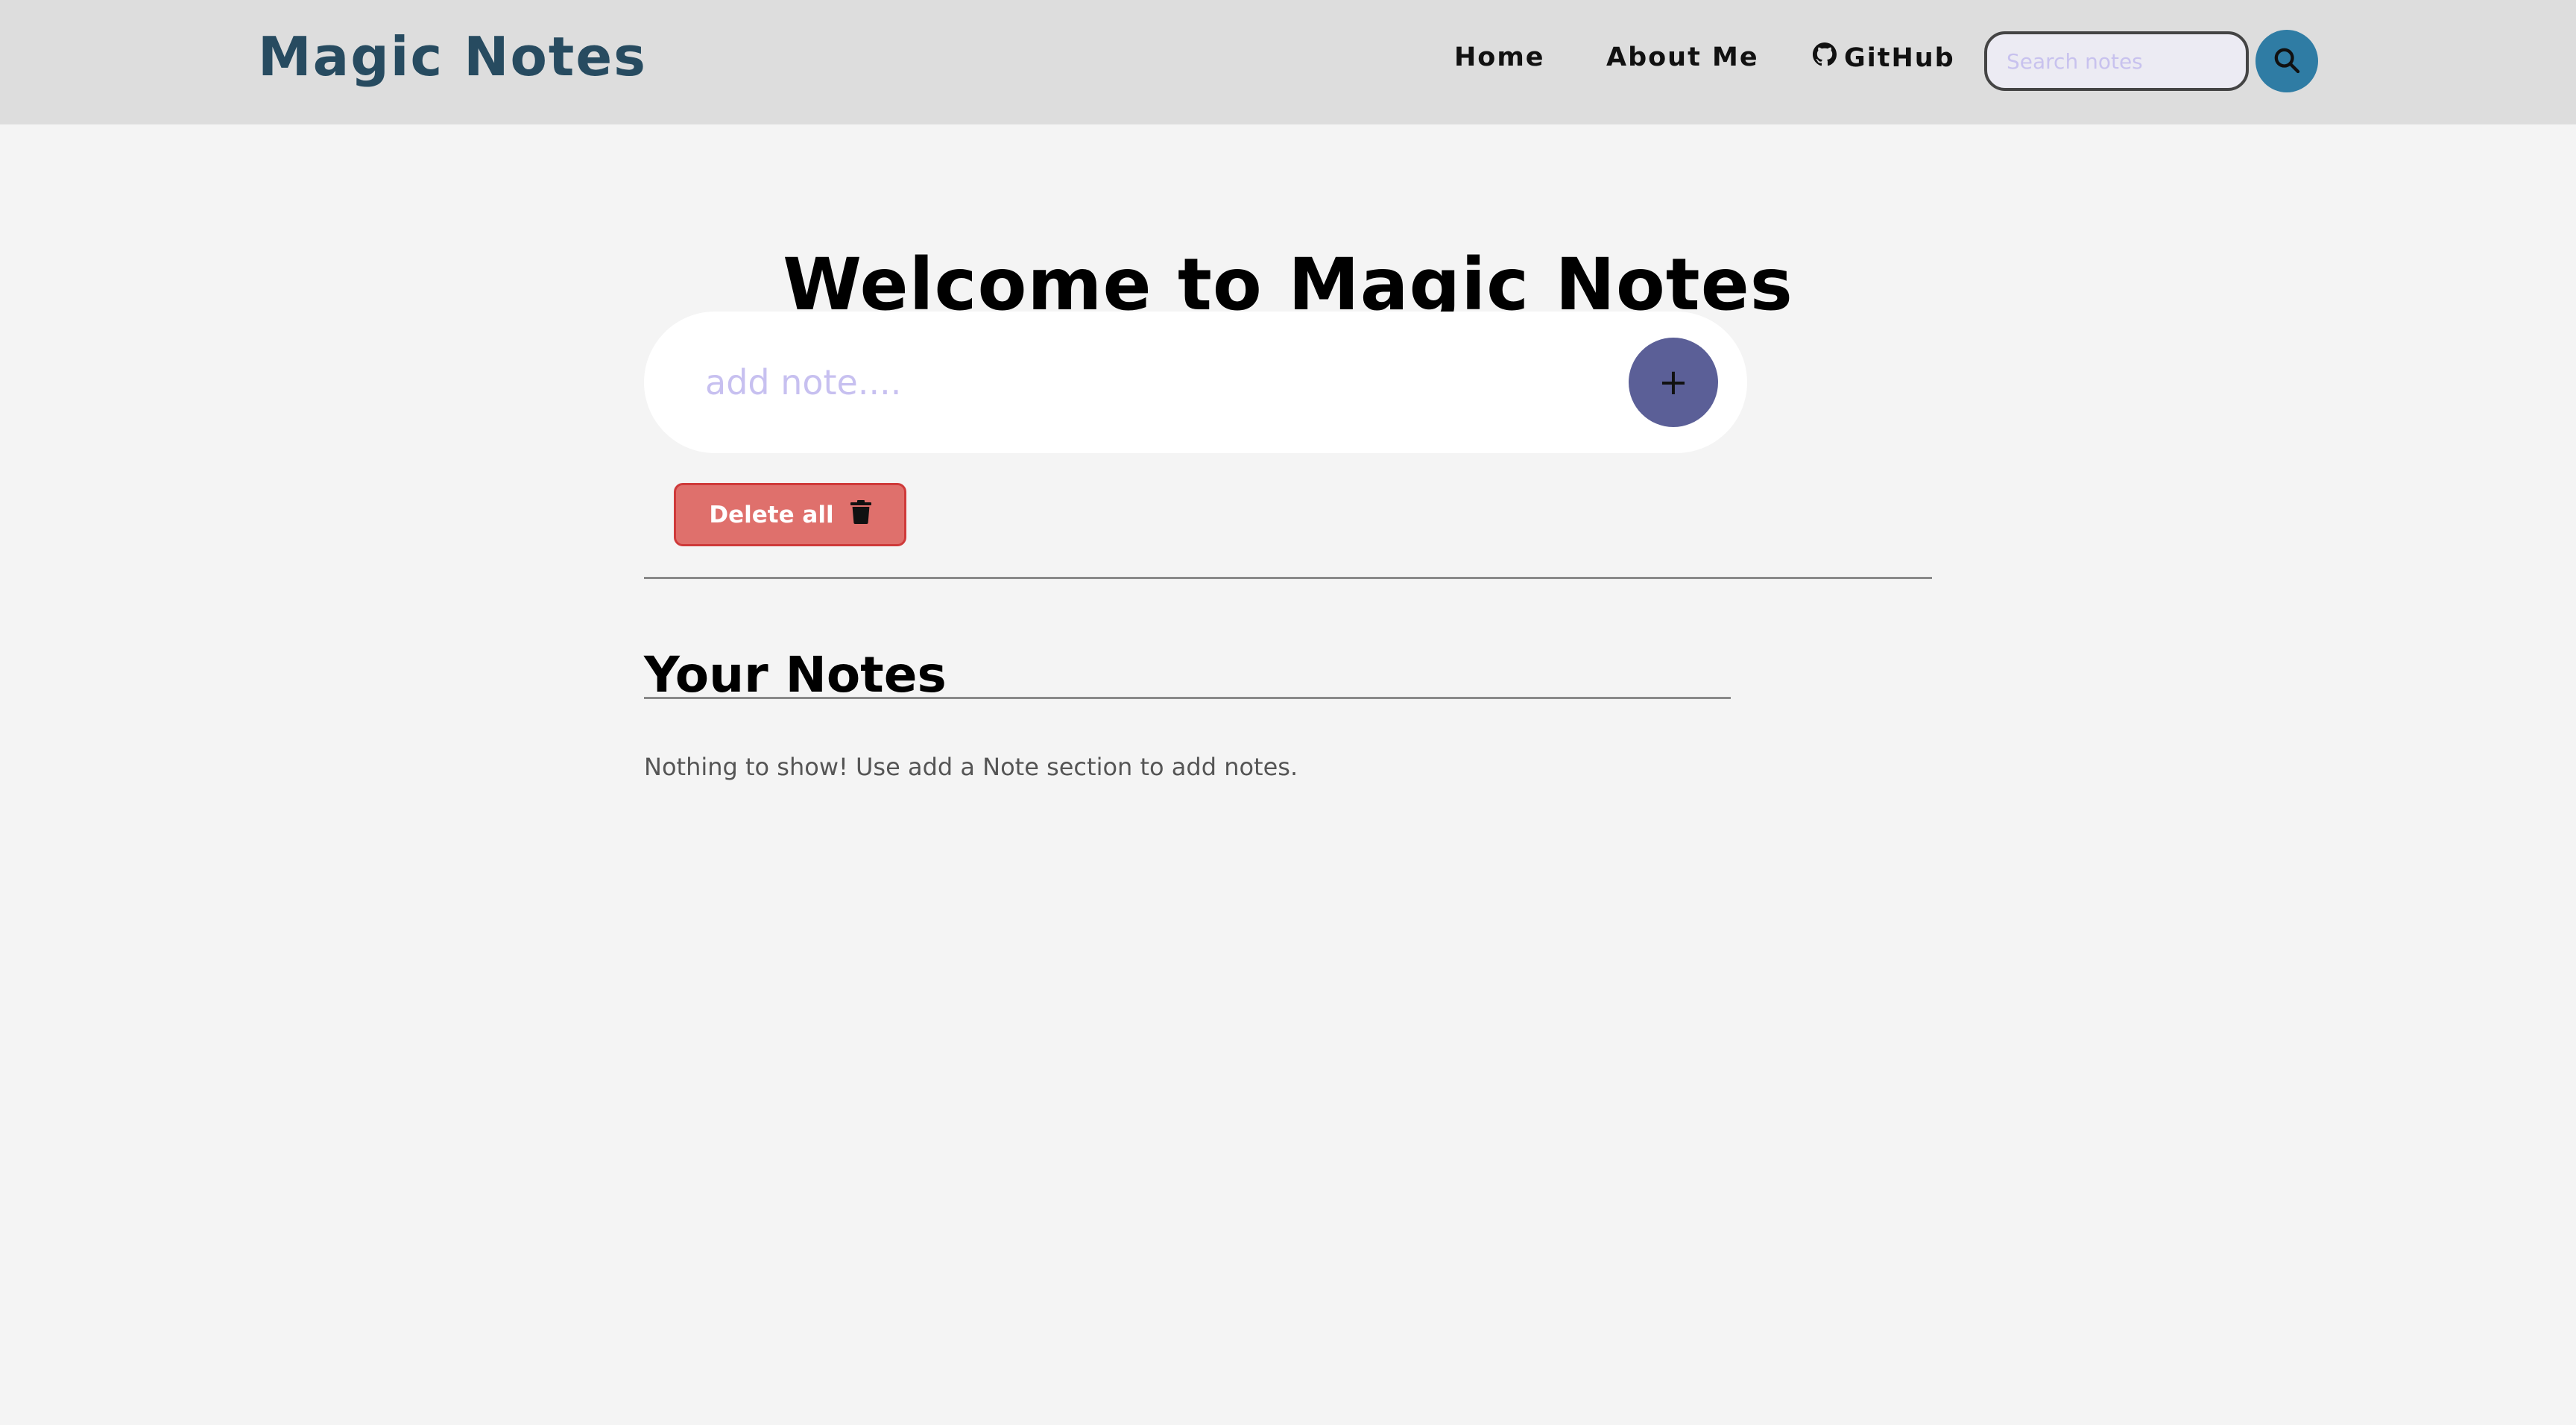  I want to click on search-icon, so click(2287, 62).